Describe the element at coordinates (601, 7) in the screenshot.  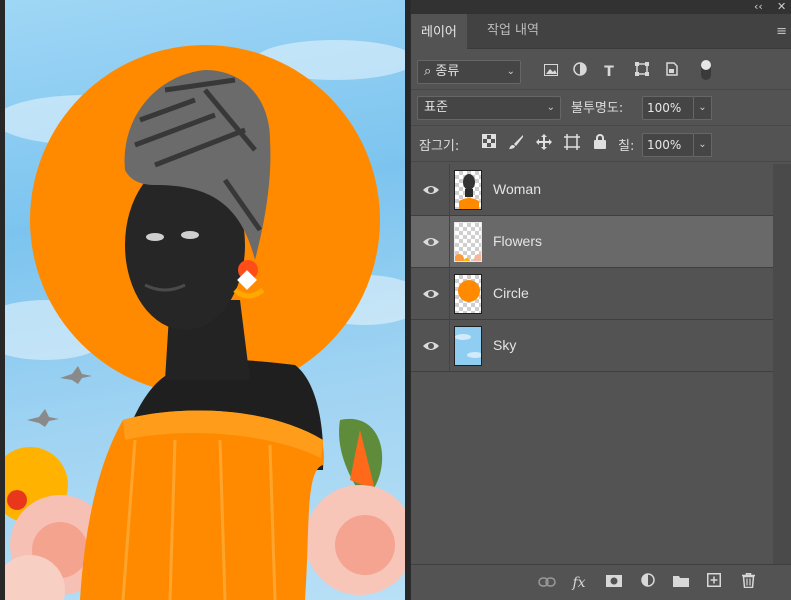
I see `panel-topbar: ‹‹ ✕` at that location.